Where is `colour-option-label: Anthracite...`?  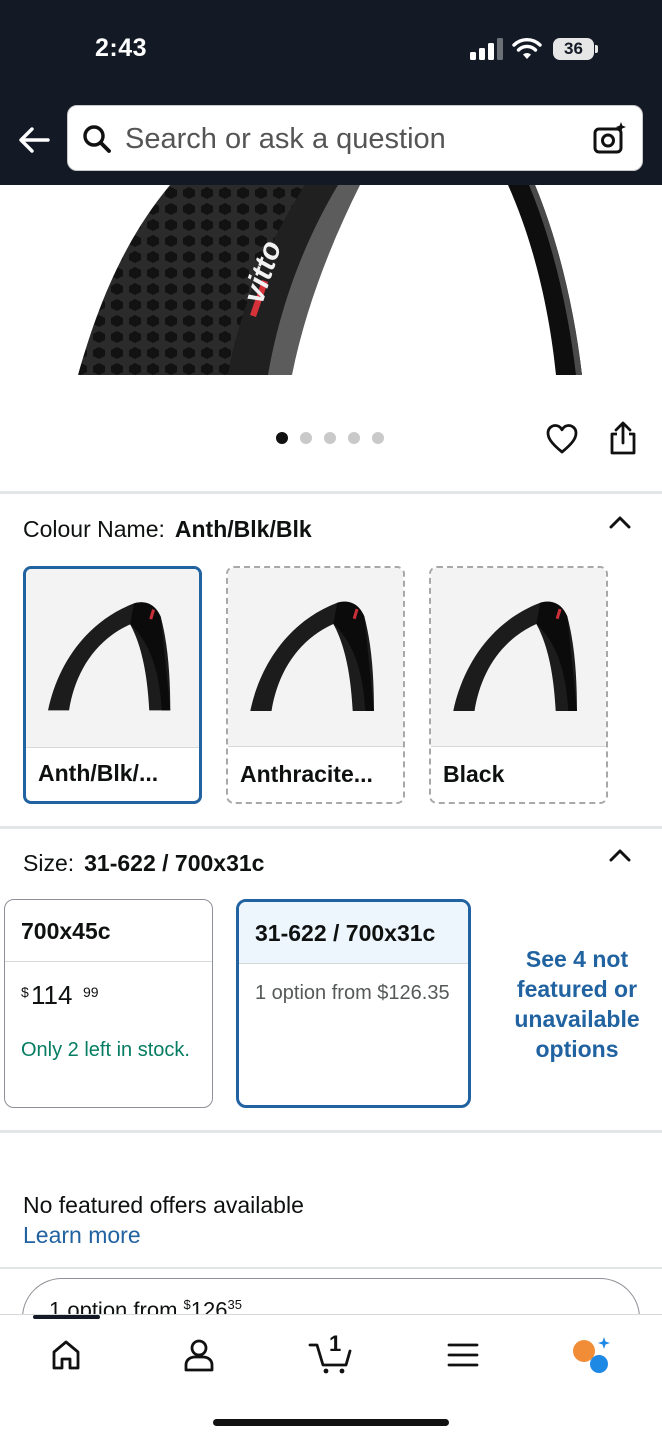 colour-option-label: Anthracite... is located at coordinates (306, 774).